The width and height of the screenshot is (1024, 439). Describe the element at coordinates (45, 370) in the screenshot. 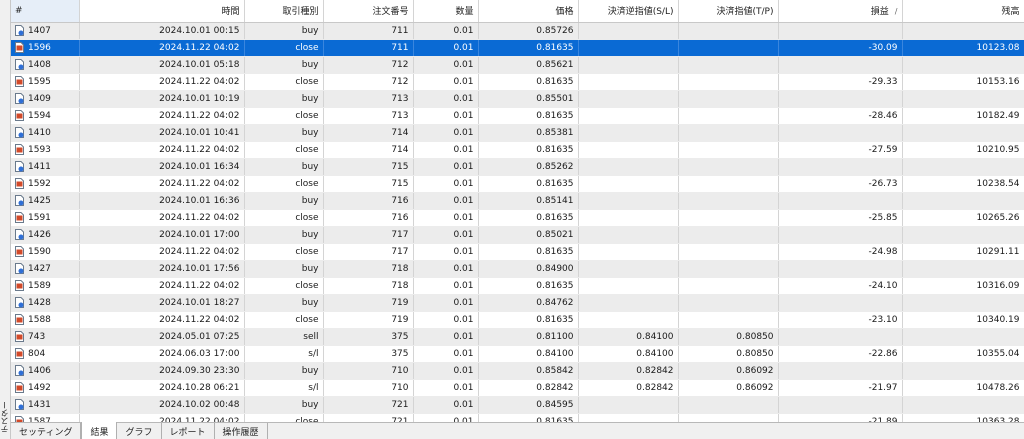

I see `id-cell-content: 1406` at that location.